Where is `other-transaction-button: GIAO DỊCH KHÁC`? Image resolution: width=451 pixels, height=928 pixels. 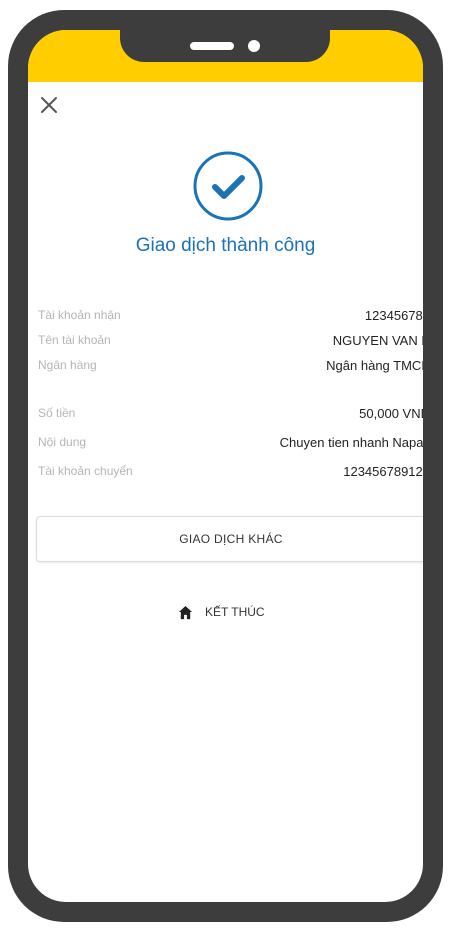 other-transaction-button: GIAO DỊCH KHÁC is located at coordinates (229, 539).